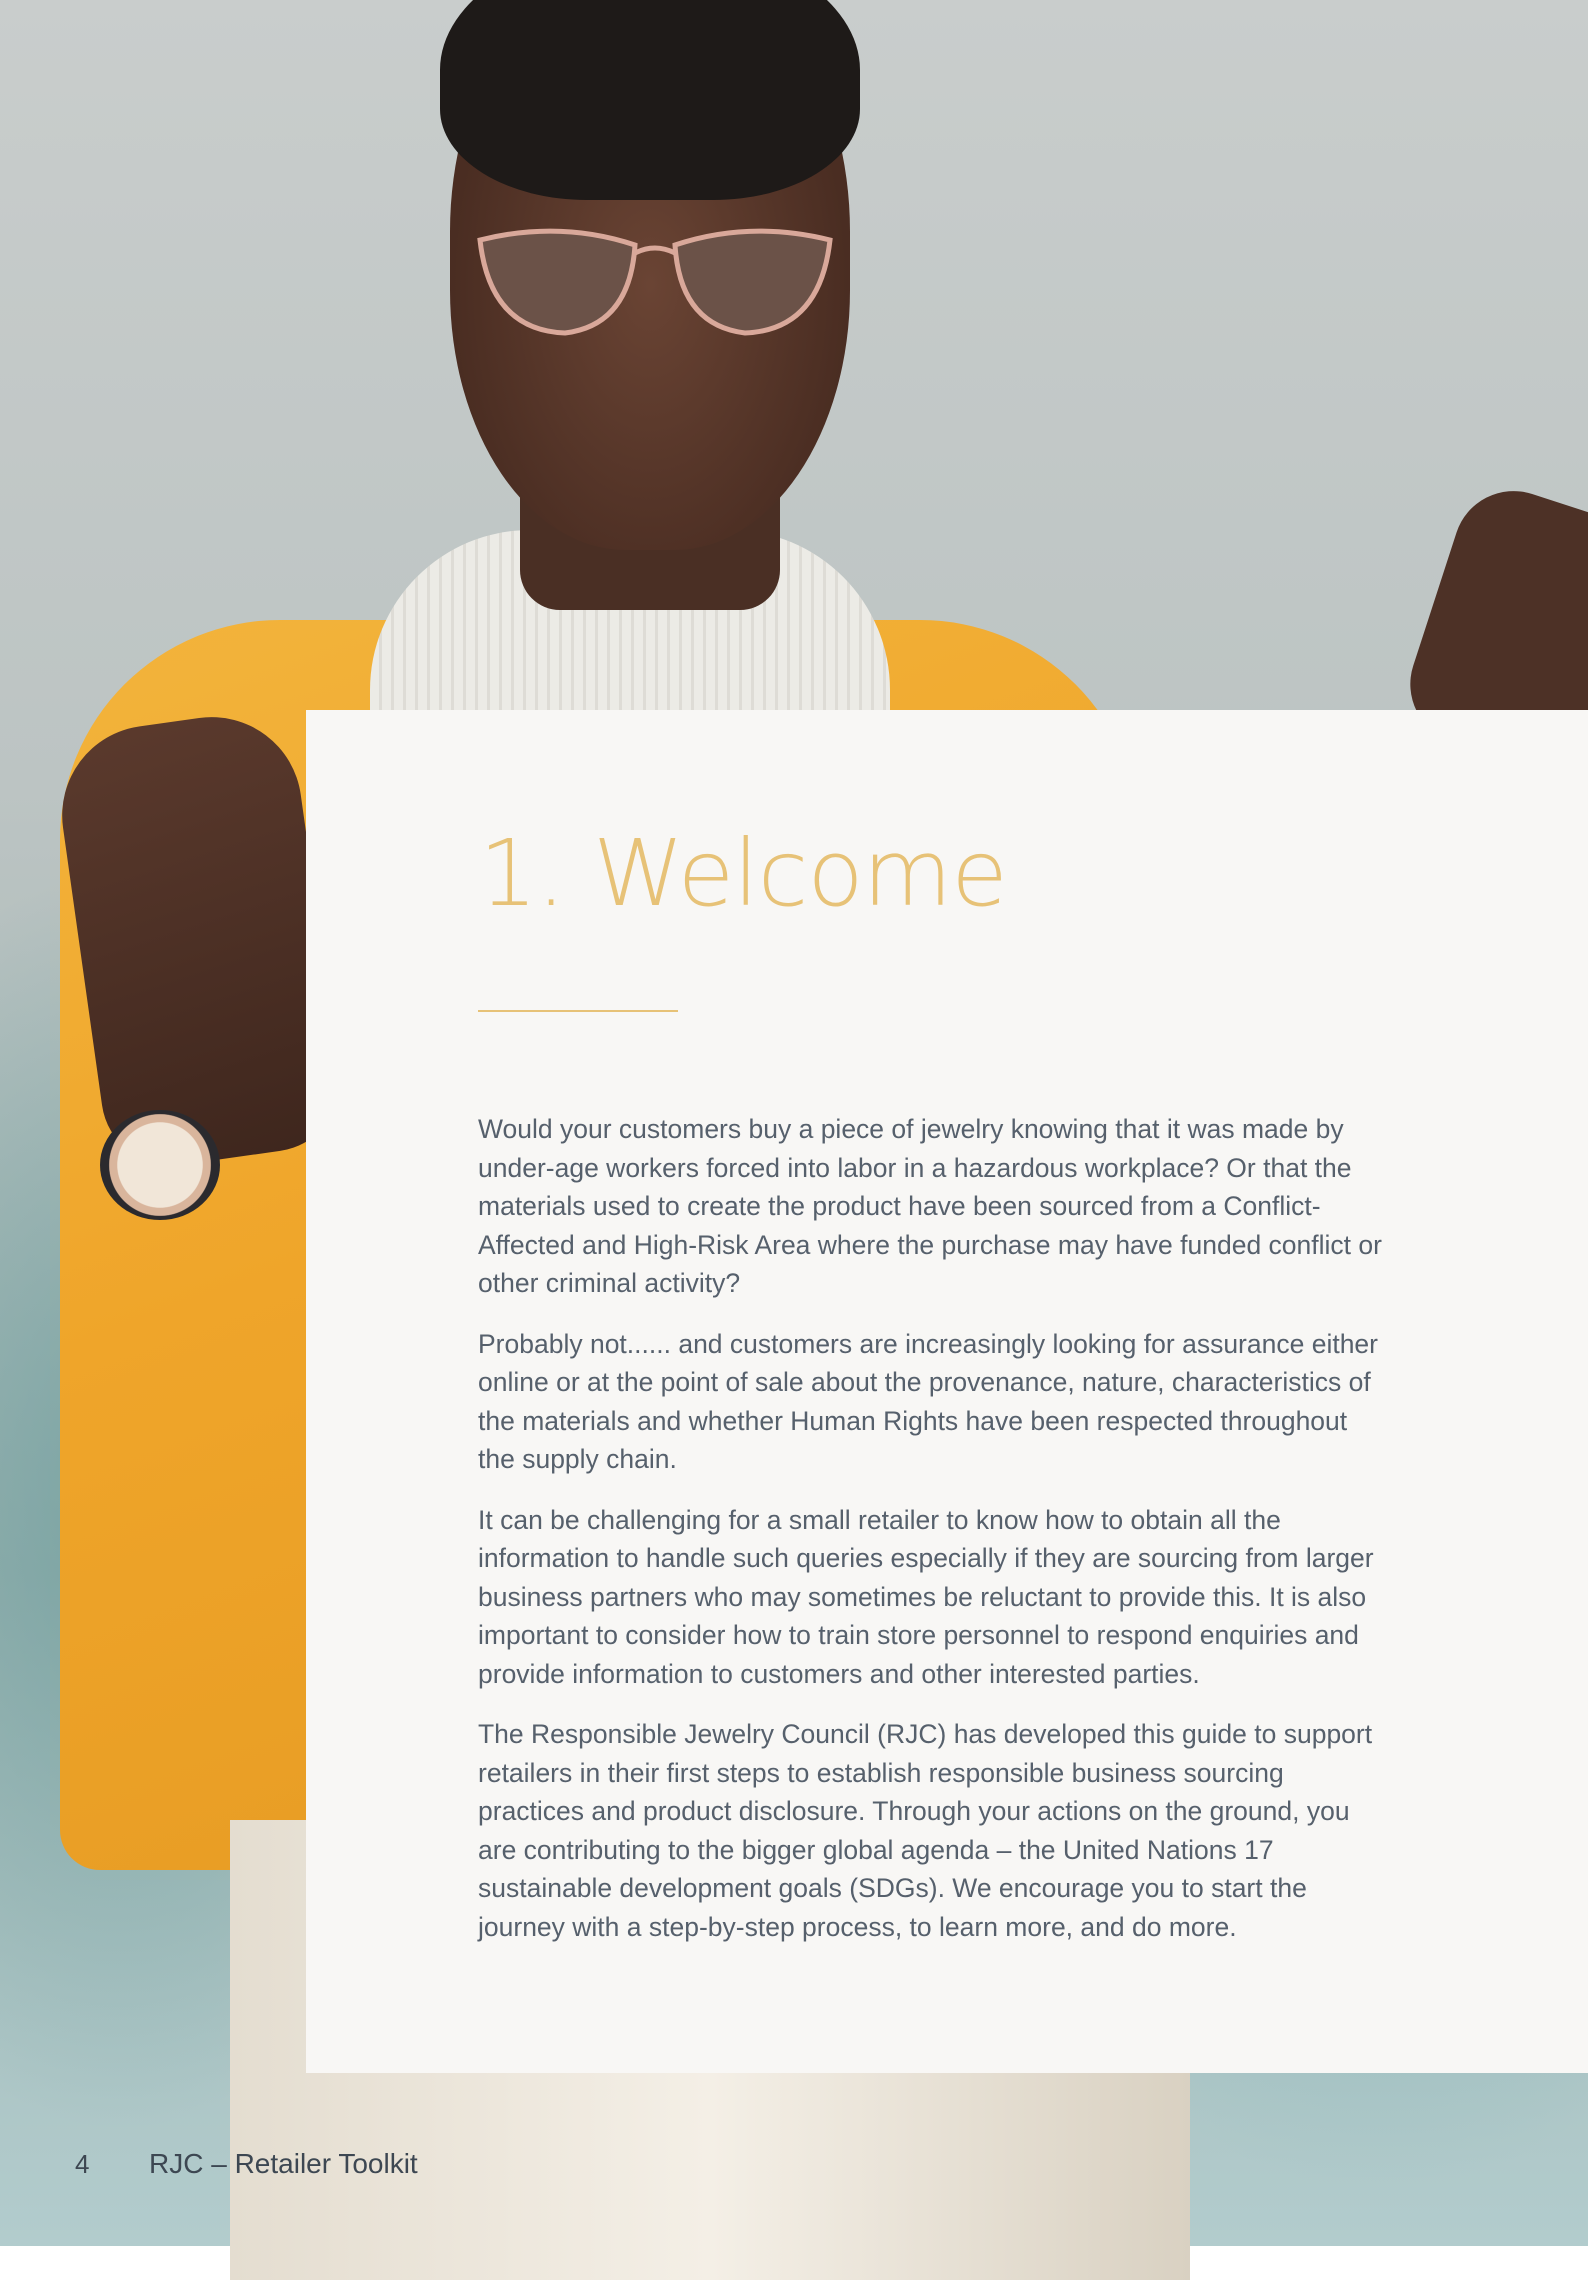  I want to click on document-title: RJC – Retailer Toolkit, so click(283, 2163).